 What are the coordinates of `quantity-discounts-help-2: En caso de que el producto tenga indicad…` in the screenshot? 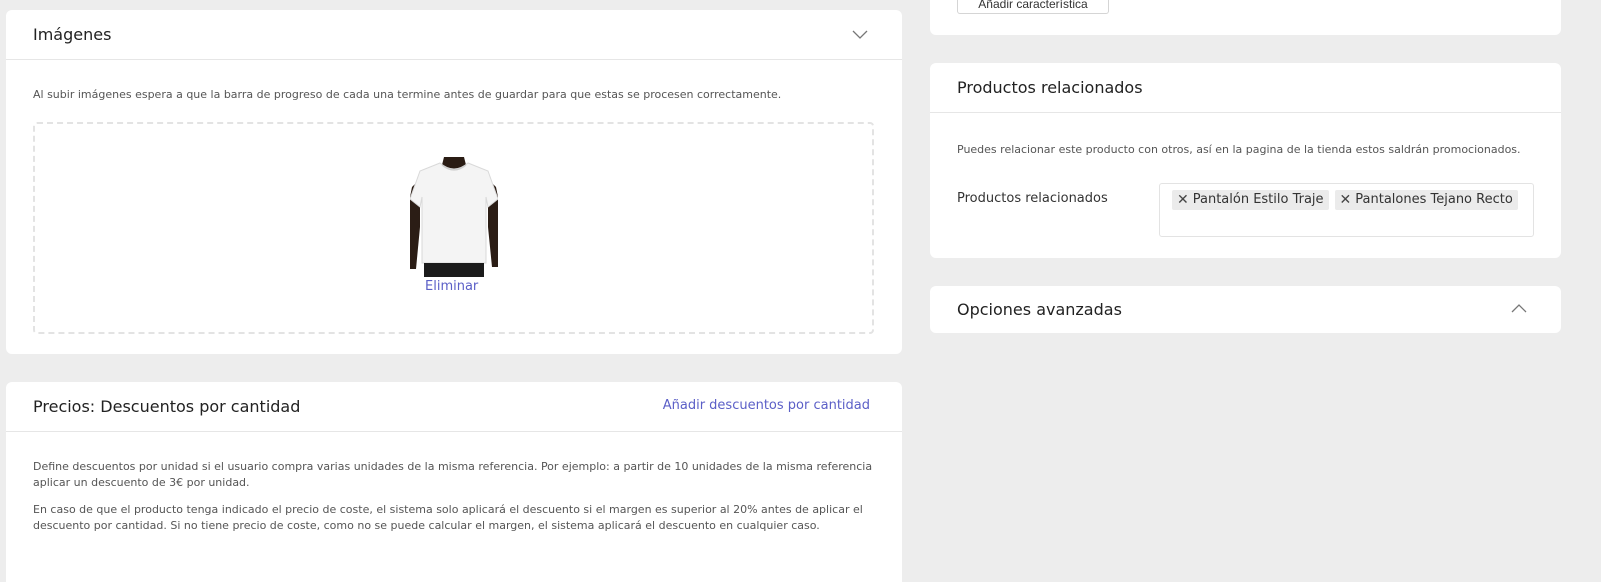 It's located at (448, 517).